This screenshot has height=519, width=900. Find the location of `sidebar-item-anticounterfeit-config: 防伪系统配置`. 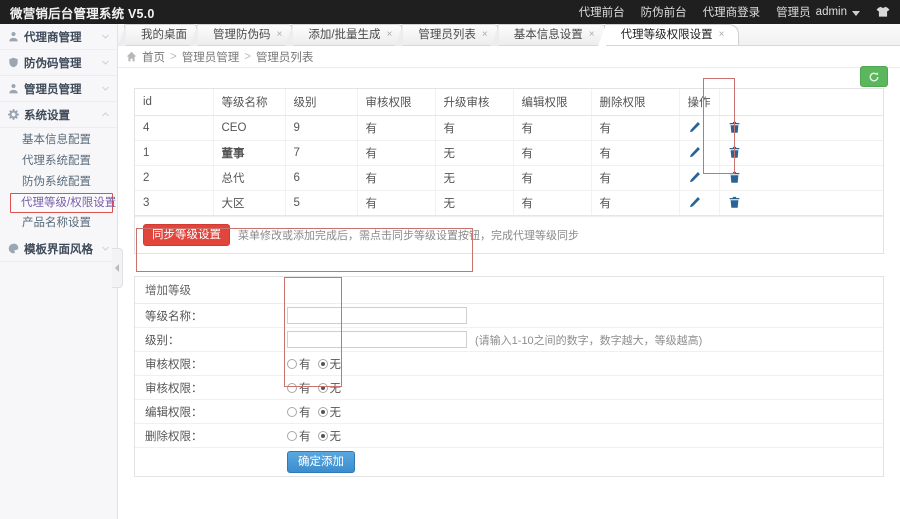

sidebar-item-anticounterfeit-config: 防伪系统配置 is located at coordinates (58, 182).